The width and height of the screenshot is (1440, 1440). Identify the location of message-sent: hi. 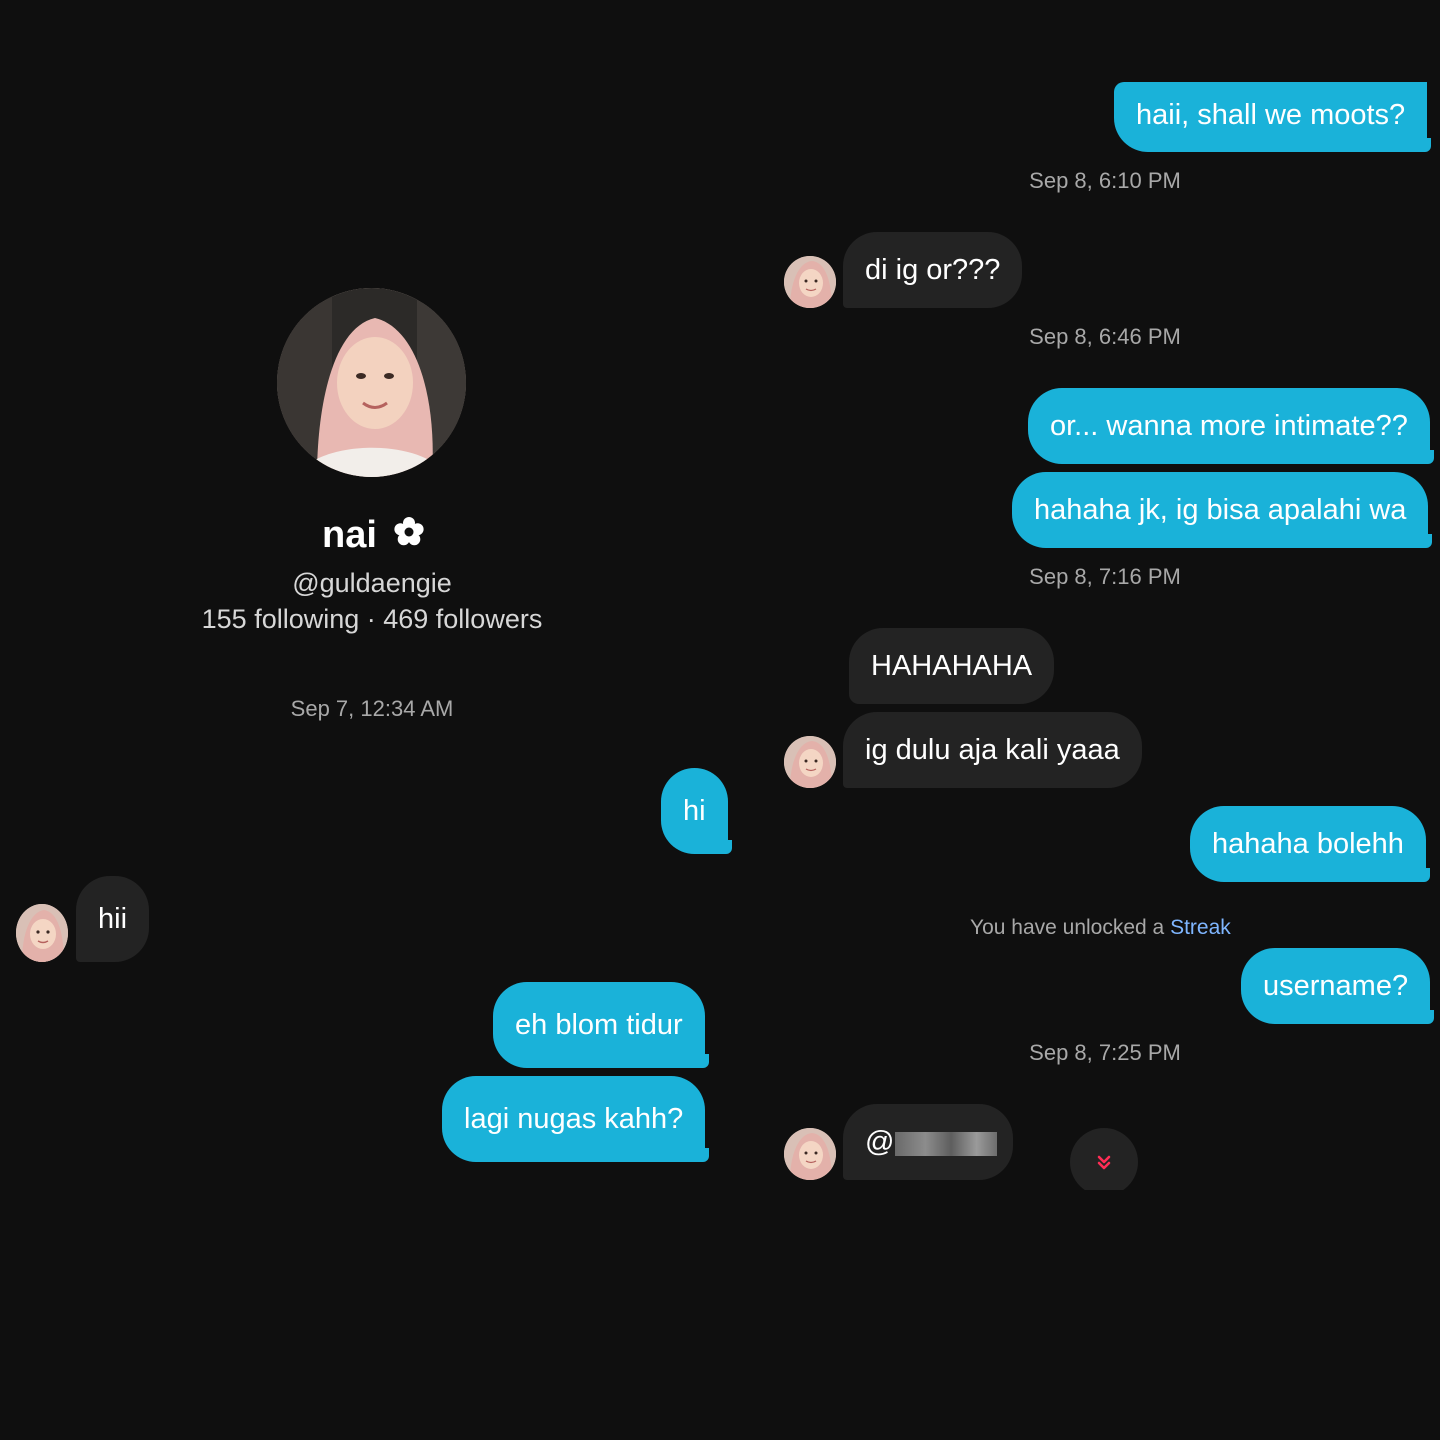
(696, 811).